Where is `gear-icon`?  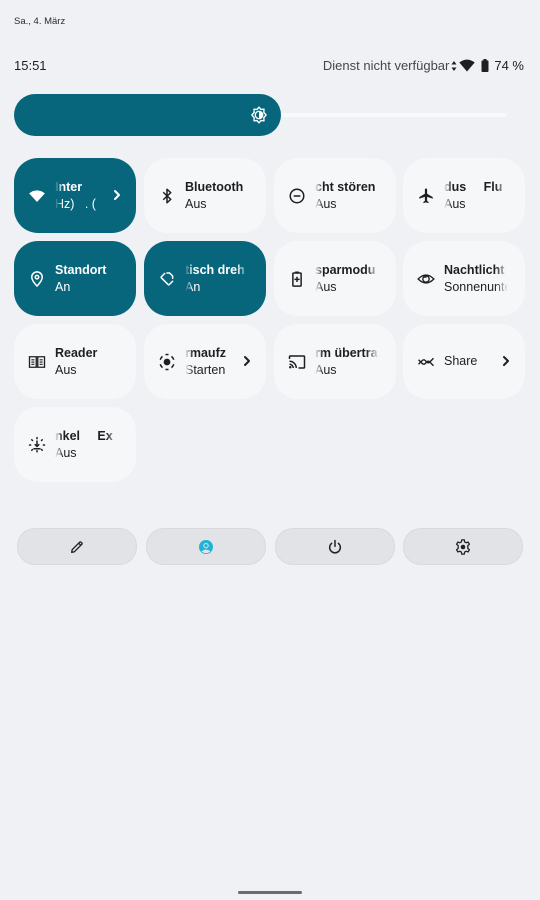 gear-icon is located at coordinates (463, 546).